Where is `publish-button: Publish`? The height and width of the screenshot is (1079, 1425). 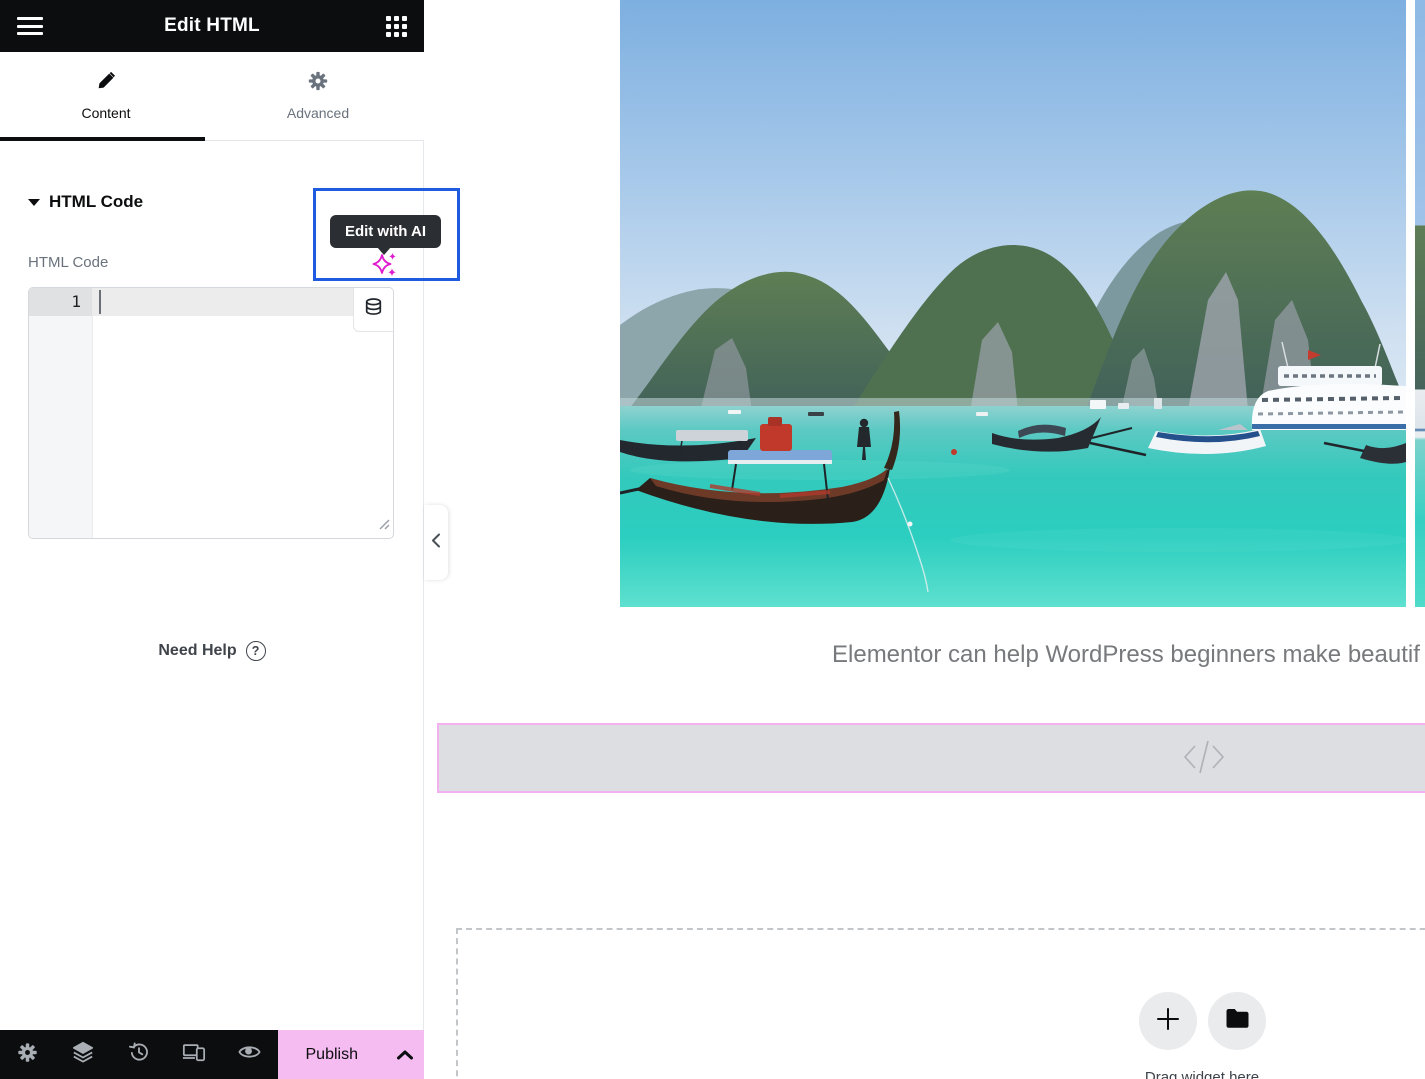
publish-button: Publish is located at coordinates (350, 1054).